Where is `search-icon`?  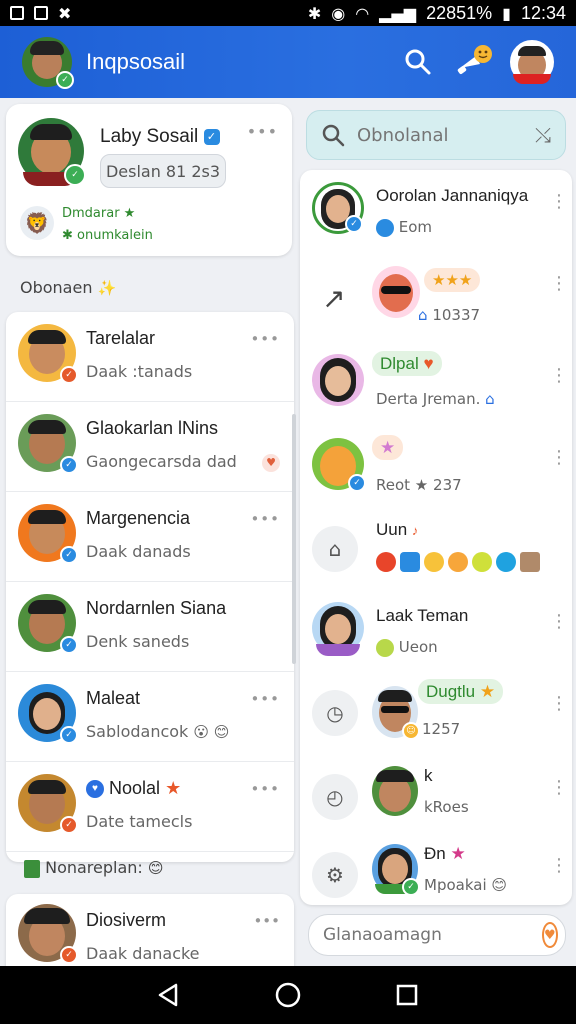 search-icon is located at coordinates (418, 62).